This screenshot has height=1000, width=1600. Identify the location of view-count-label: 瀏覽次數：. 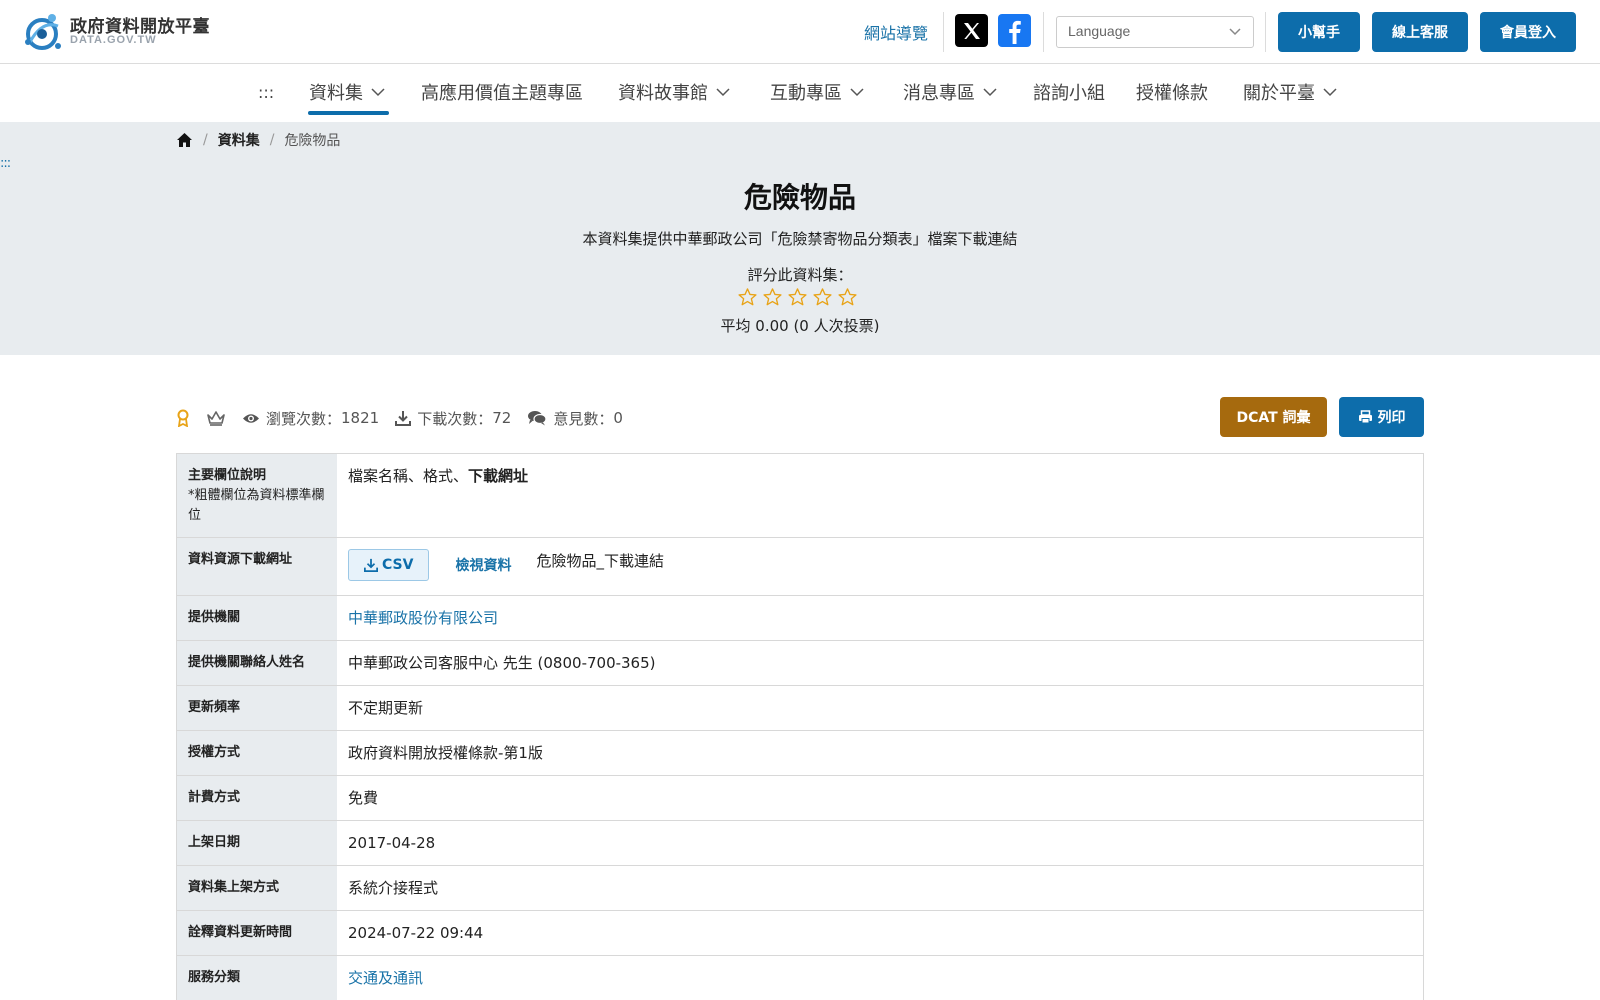
(304, 418).